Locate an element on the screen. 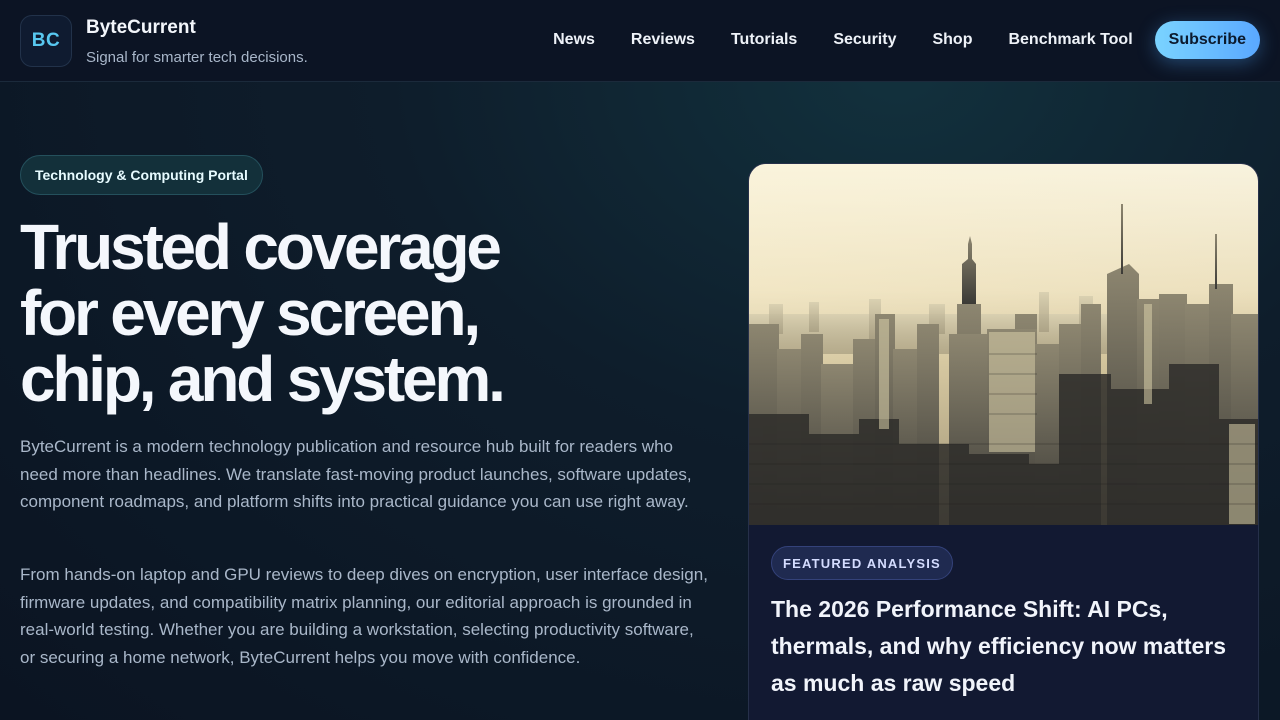 The height and width of the screenshot is (720, 1280). section-pill: Technology & Computing Portal is located at coordinates (141, 175).